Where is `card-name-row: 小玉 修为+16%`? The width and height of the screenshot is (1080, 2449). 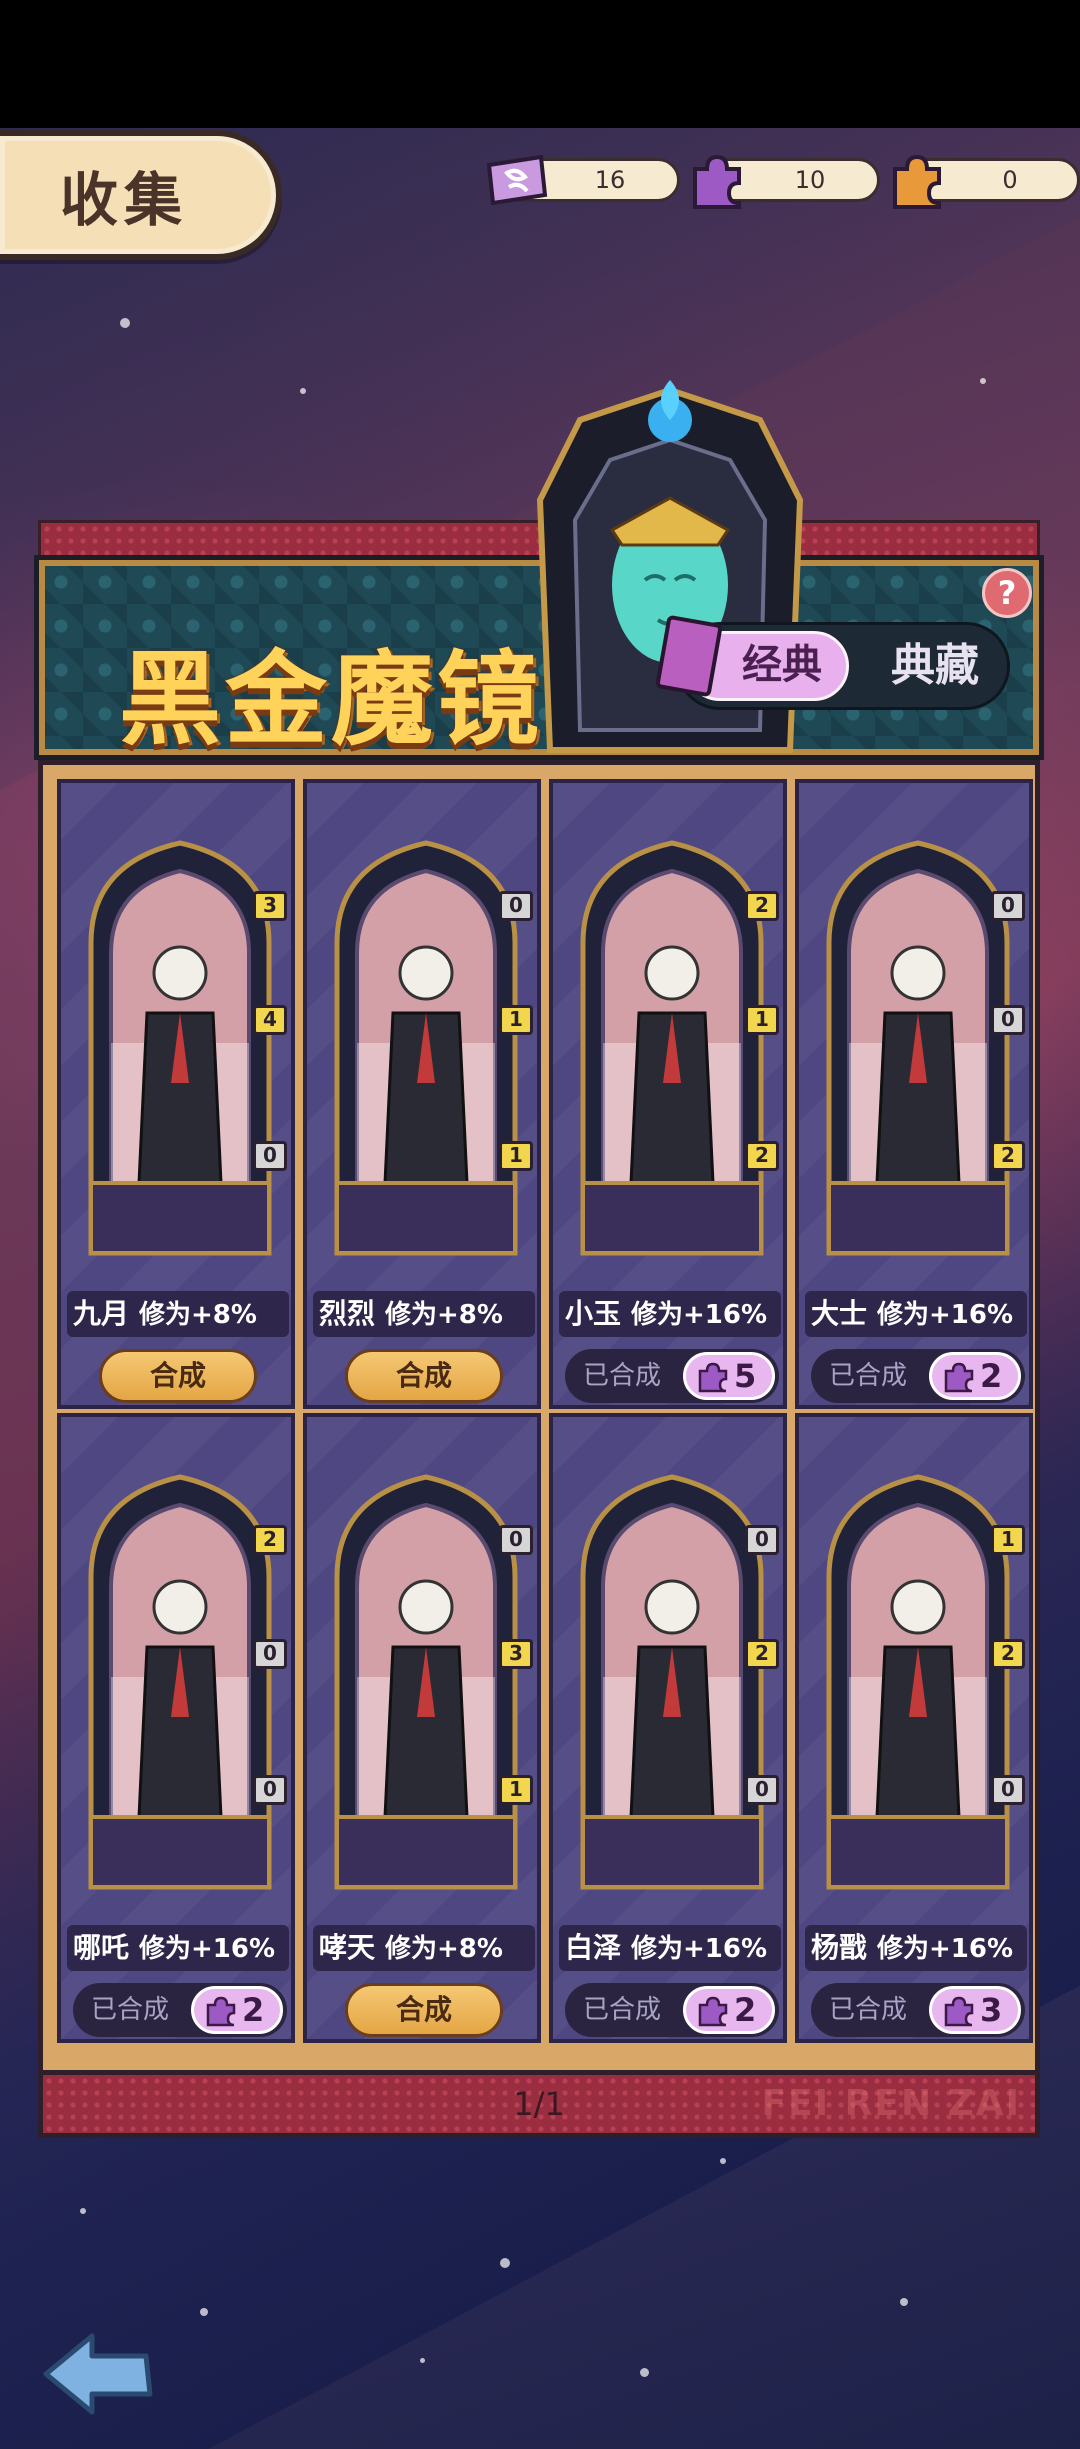
card-name-row: 小玉 修为+16% is located at coordinates (670, 1314).